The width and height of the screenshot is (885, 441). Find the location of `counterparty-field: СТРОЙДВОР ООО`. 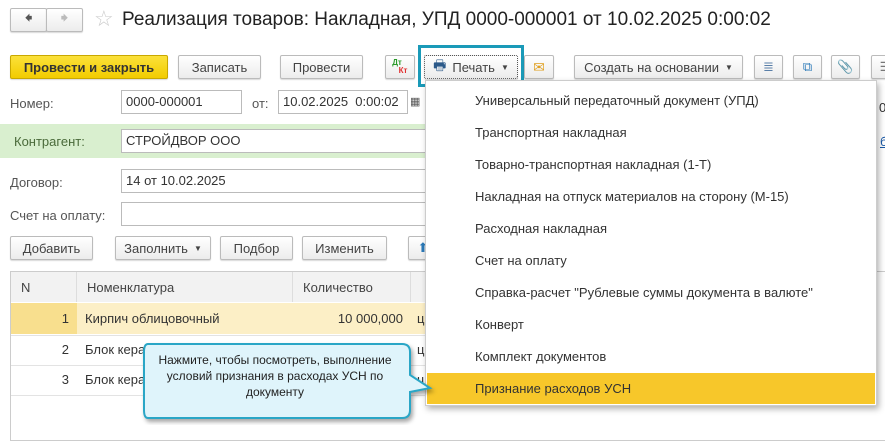

counterparty-field: СТРОЙДВОР ООО is located at coordinates (276, 141).